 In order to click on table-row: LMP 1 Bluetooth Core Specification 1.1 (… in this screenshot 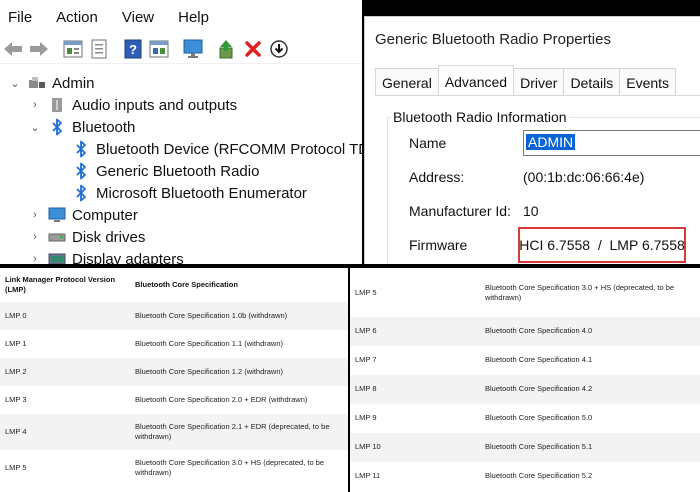, I will do `click(174, 344)`.